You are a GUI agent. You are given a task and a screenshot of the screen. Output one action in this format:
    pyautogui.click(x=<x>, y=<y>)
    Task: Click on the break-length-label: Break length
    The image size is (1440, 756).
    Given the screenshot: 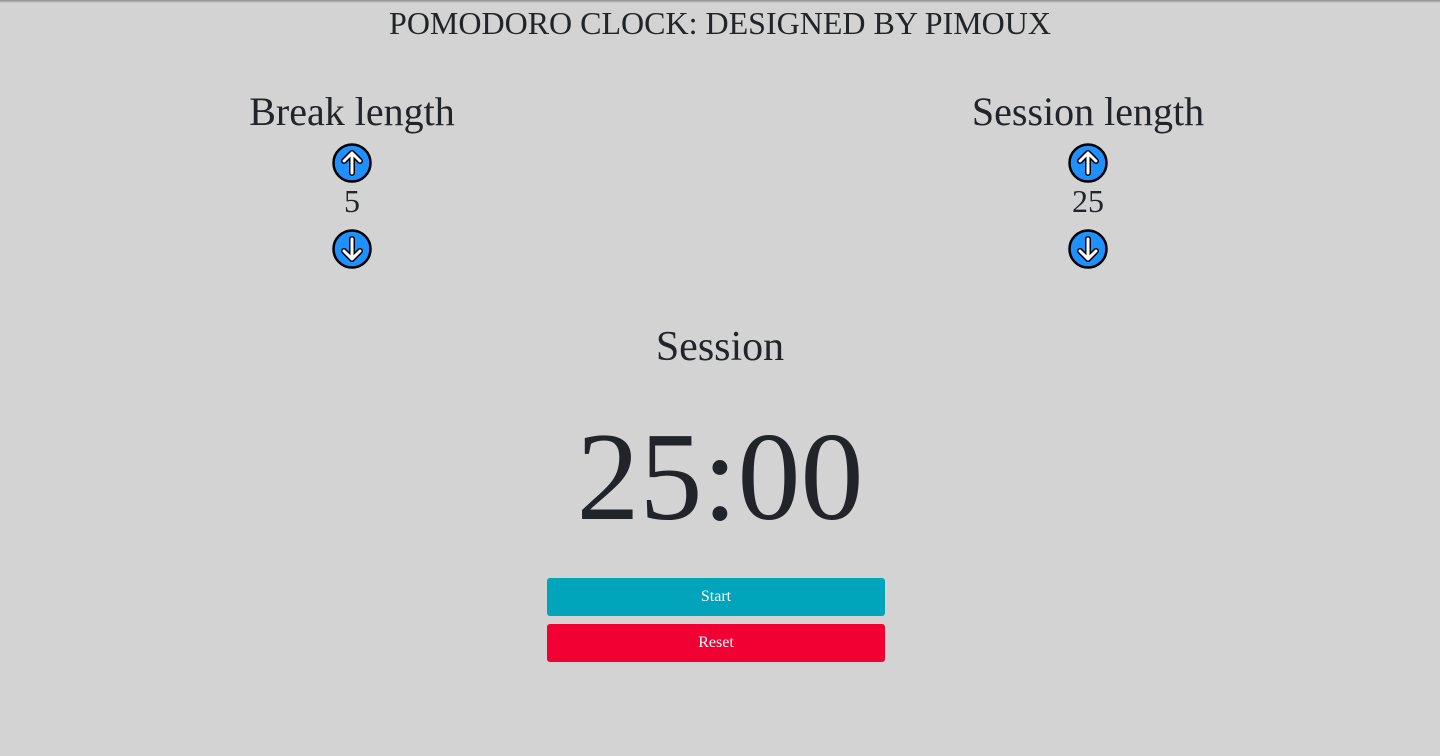 What is the action you would take?
    pyautogui.click(x=352, y=111)
    